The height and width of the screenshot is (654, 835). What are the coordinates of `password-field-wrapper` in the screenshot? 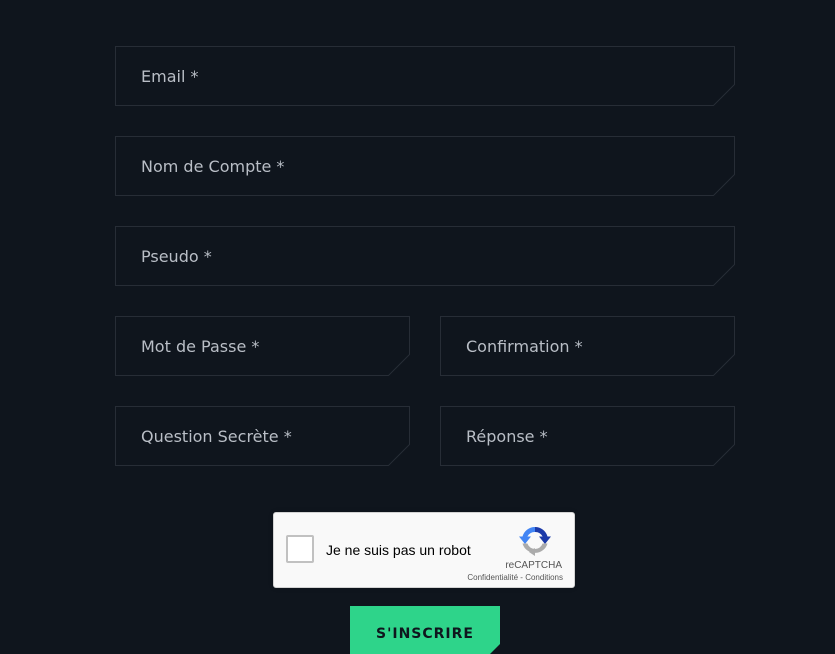 It's located at (262, 346).